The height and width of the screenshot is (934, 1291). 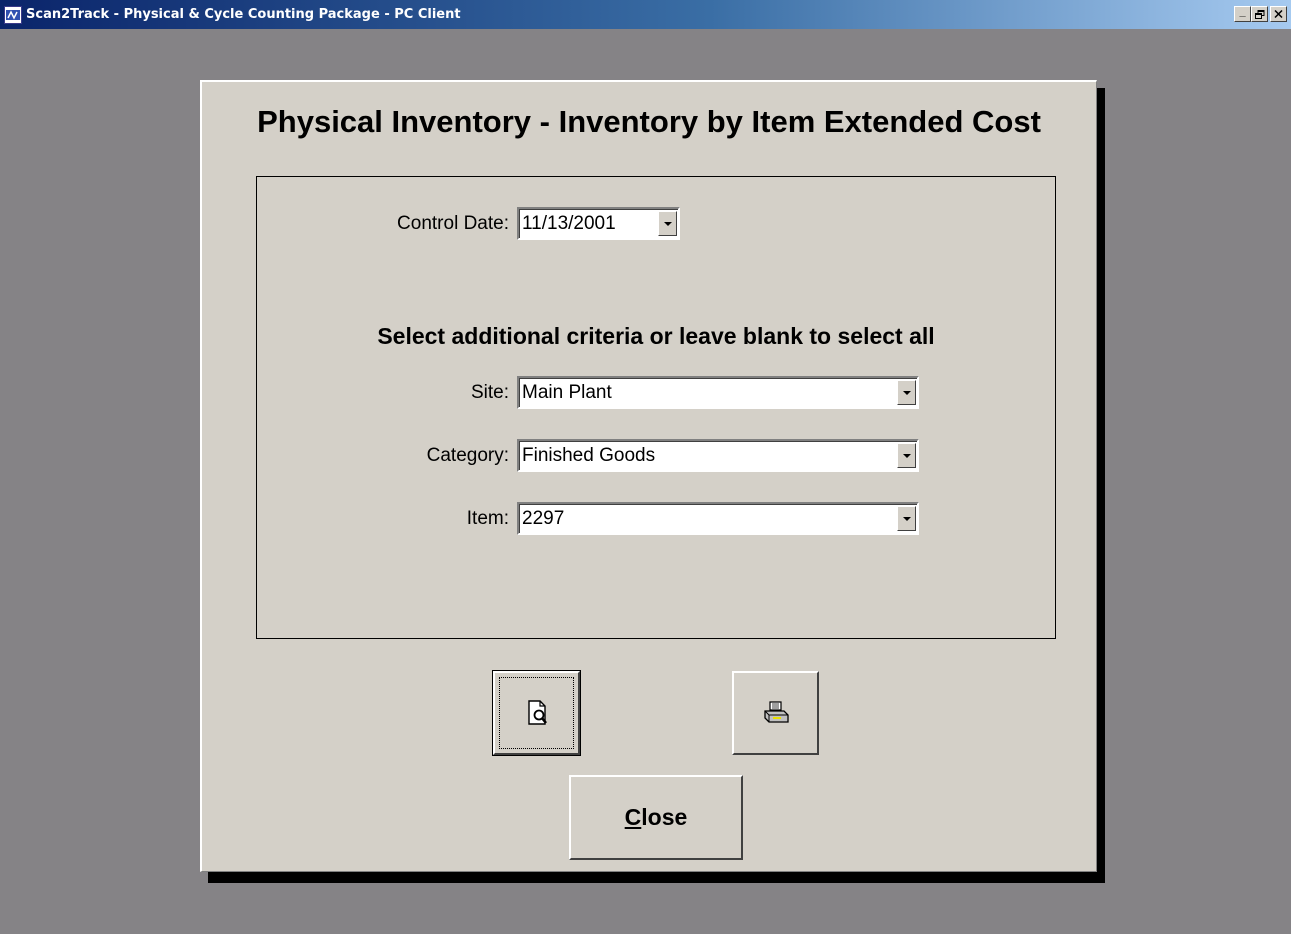 I want to click on minimize-button: _, so click(x=1242, y=14).